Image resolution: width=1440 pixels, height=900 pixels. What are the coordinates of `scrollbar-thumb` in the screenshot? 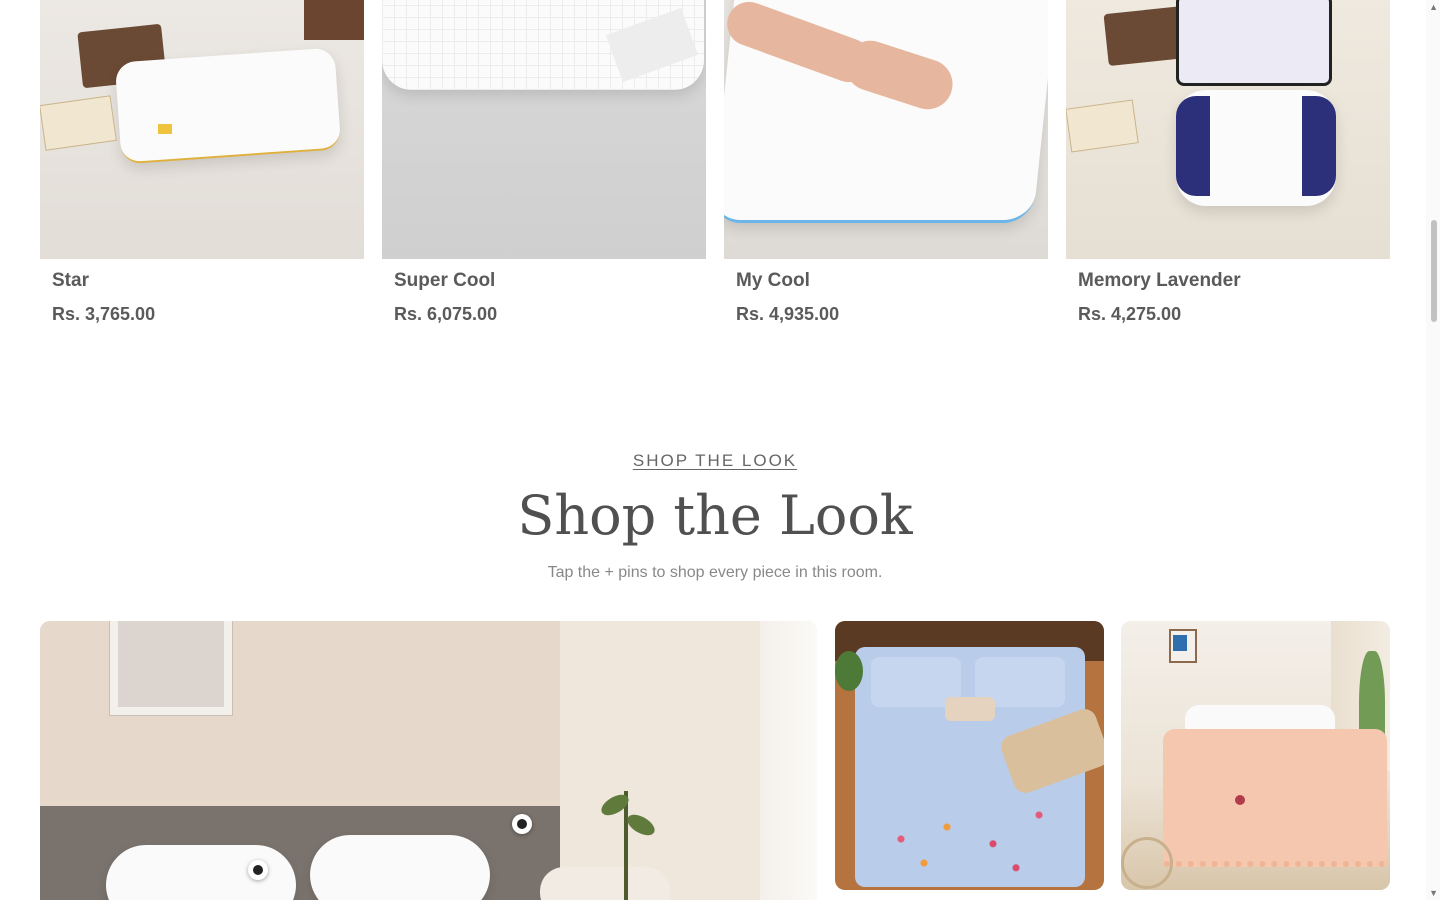 It's located at (1434, 271).